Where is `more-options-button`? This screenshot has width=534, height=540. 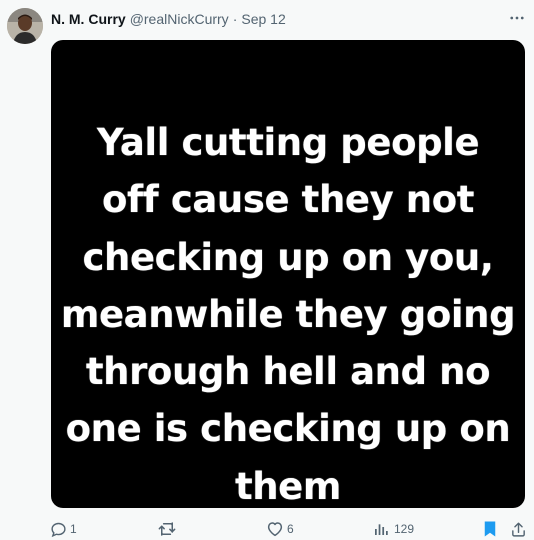
more-options-button is located at coordinates (517, 18).